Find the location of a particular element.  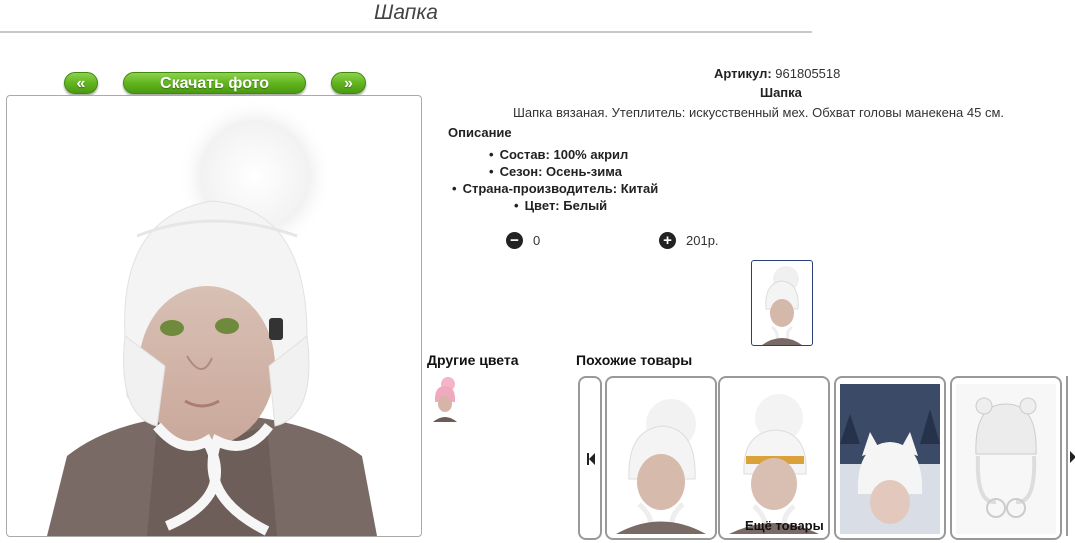

similar-heading: Похожие товары is located at coordinates (634, 360).